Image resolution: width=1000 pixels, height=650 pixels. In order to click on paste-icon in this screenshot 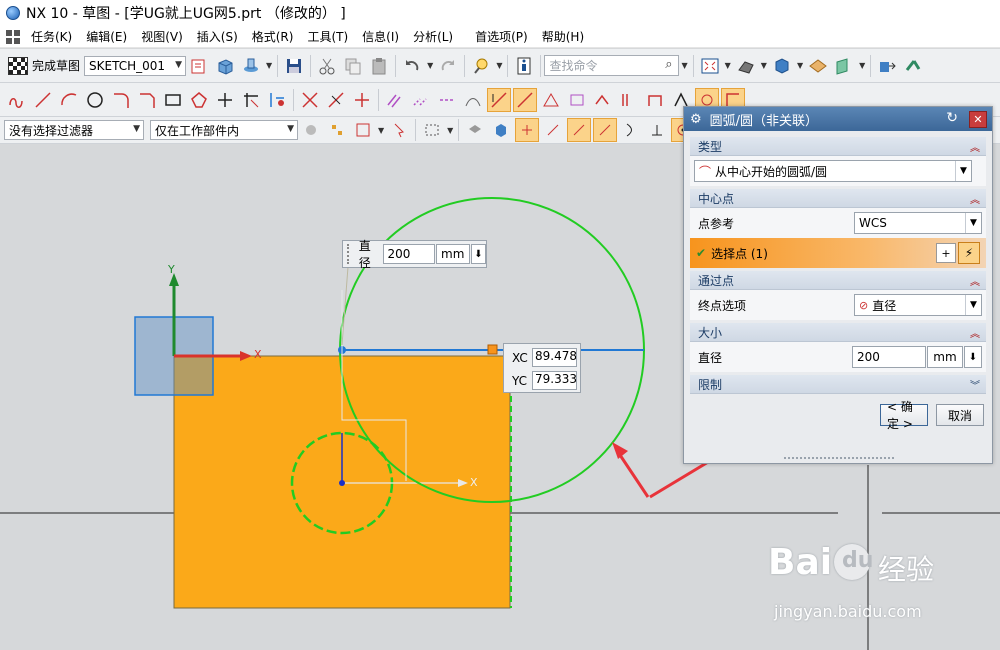, I will do `click(379, 66)`.